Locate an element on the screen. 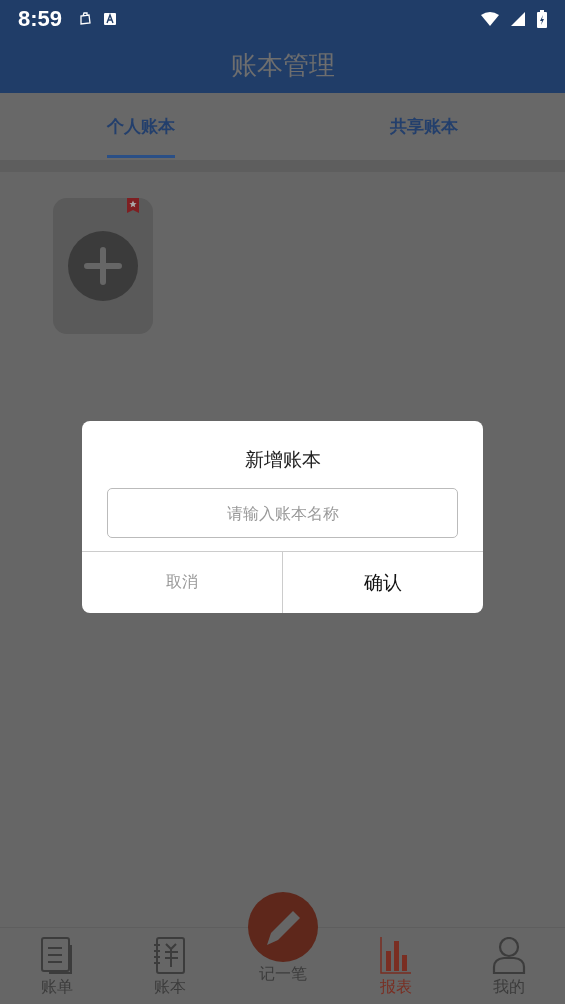 The height and width of the screenshot is (1004, 565). document-icon is located at coordinates (56, 956).